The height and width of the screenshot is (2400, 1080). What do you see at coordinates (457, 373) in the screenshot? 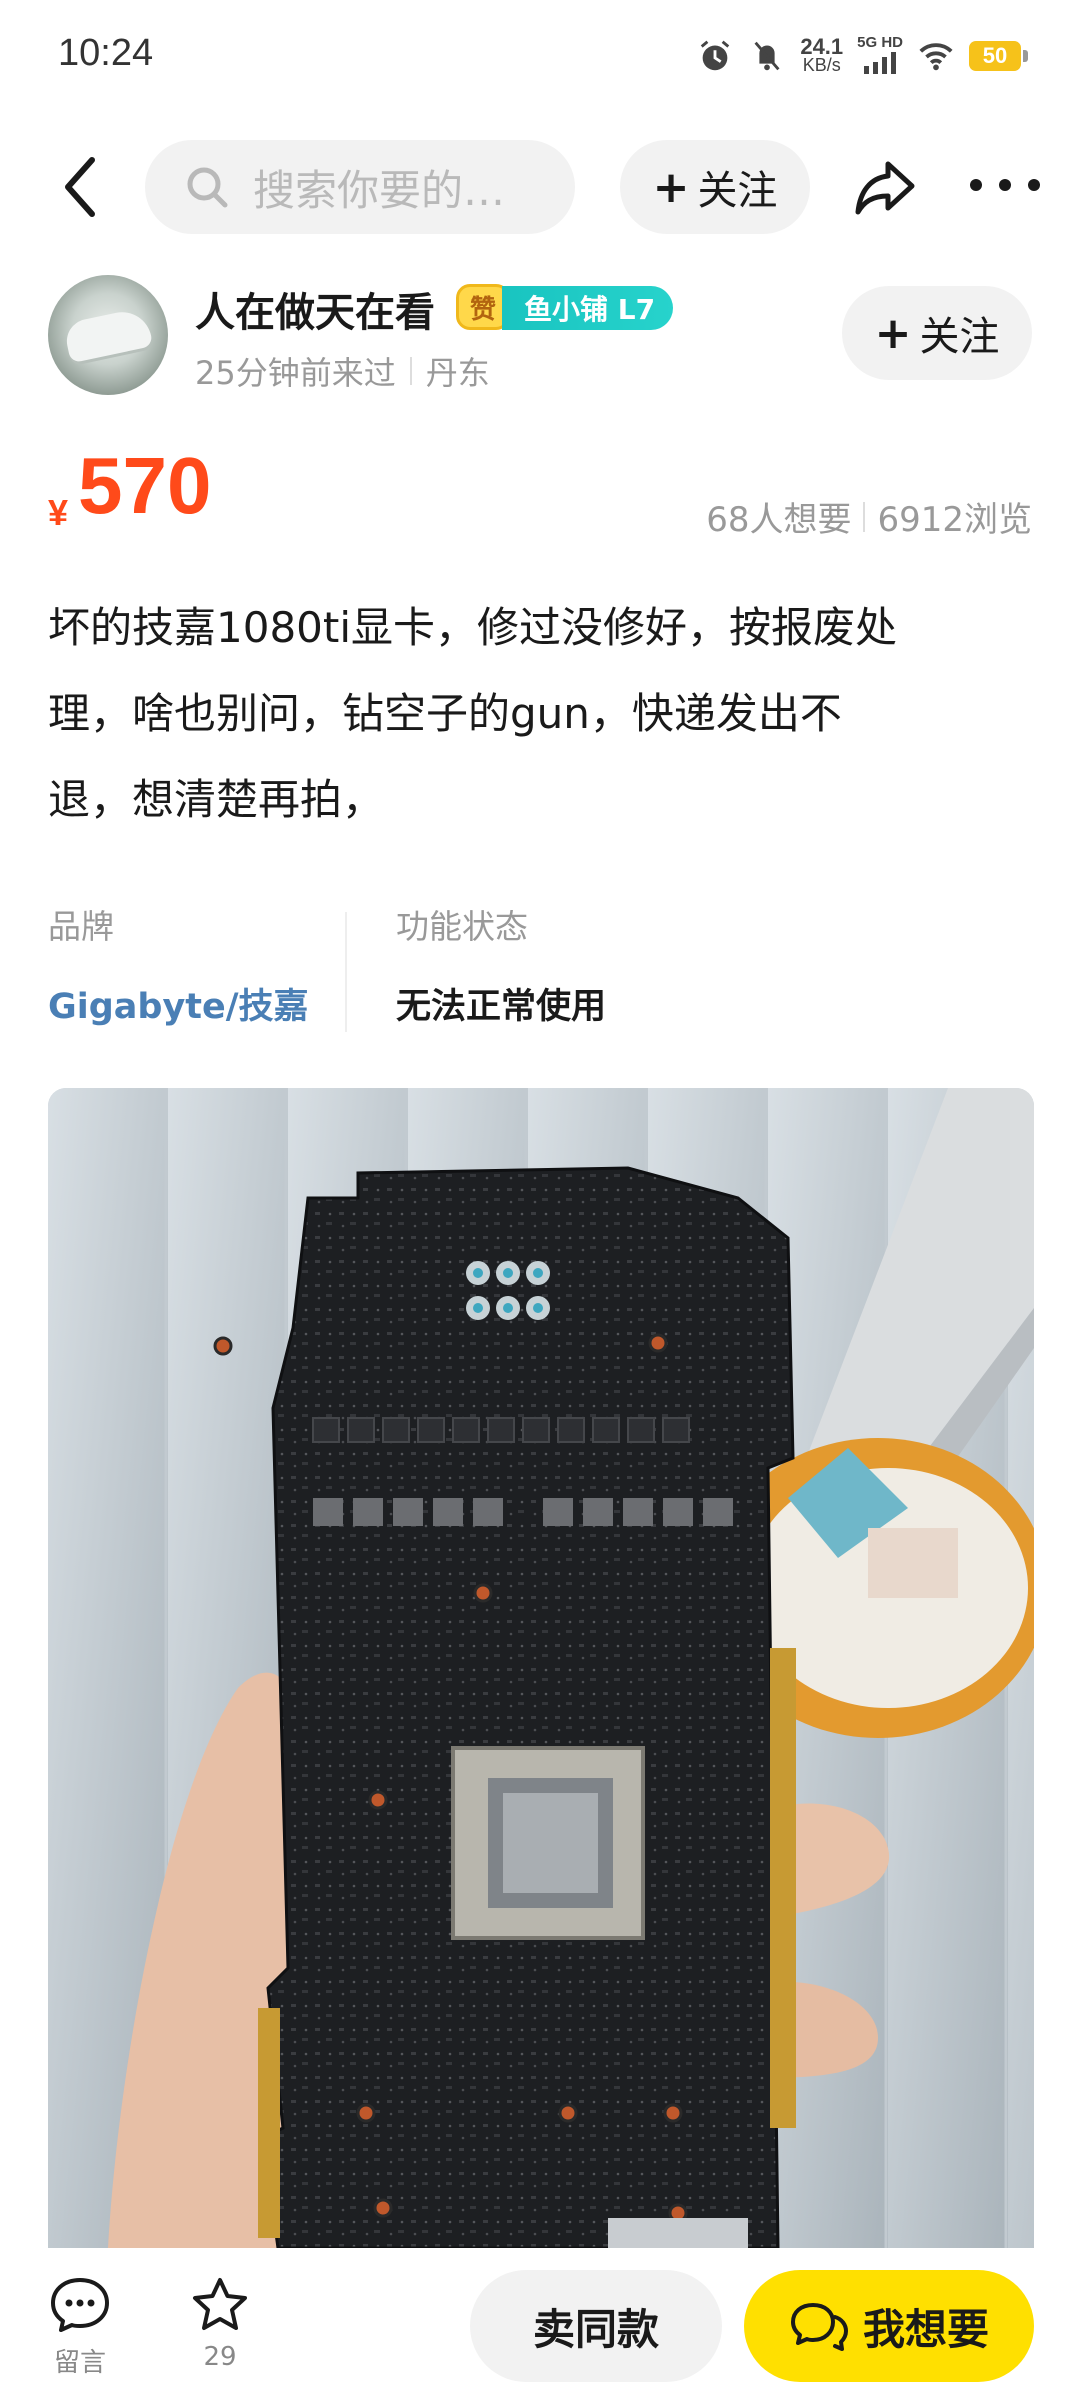
I see `seller-location: 丹东` at bounding box center [457, 373].